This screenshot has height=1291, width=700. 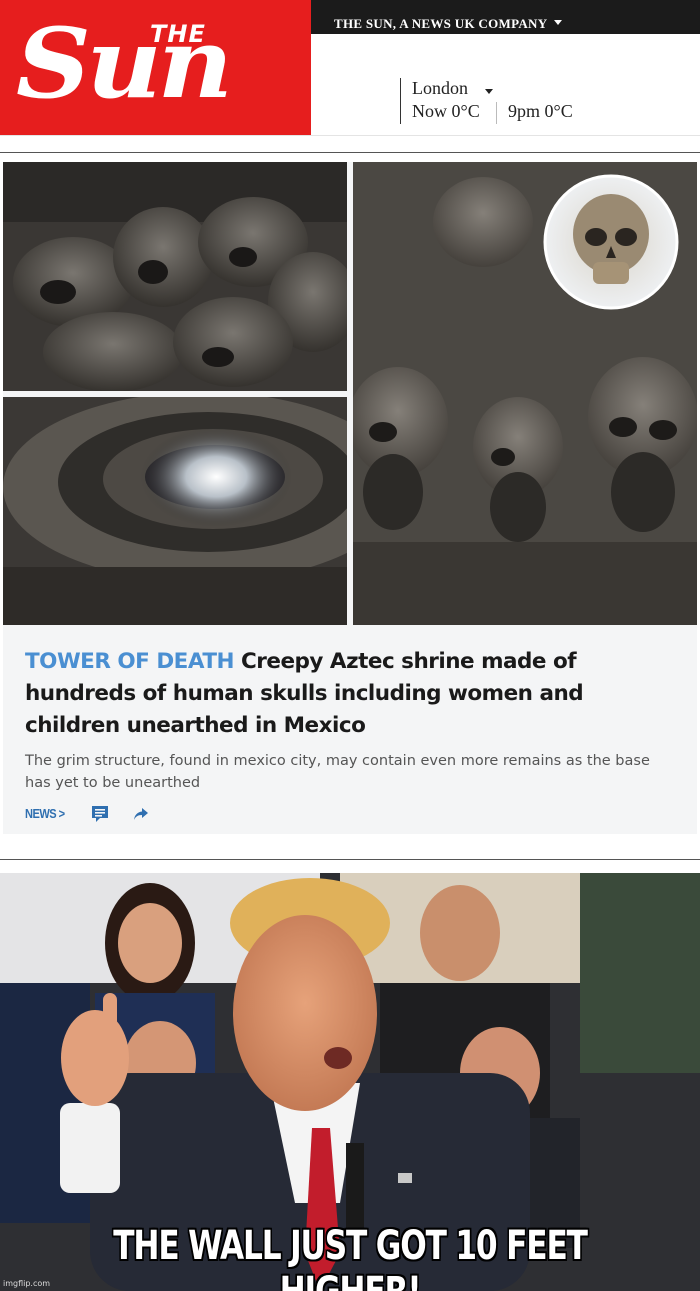 I want to click on header-bottom-border, so click(x=350, y=135).